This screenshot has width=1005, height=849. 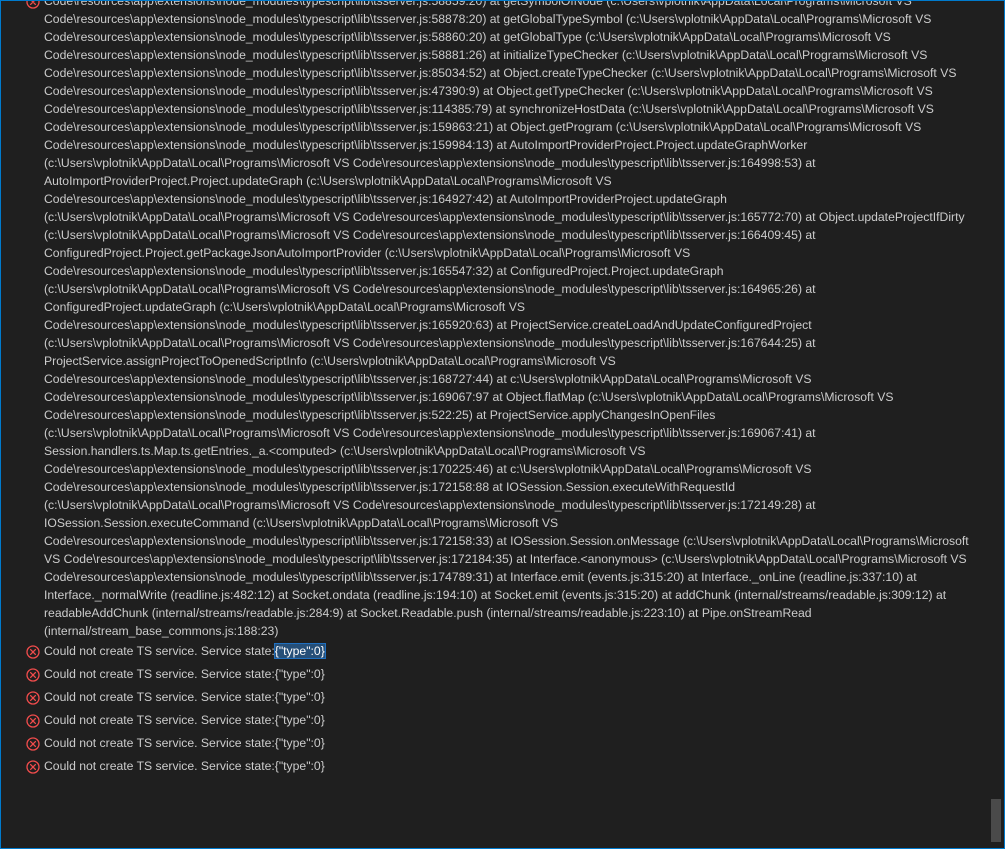 What do you see at coordinates (997, 424) in the screenshot?
I see `vertical-scrollbar` at bounding box center [997, 424].